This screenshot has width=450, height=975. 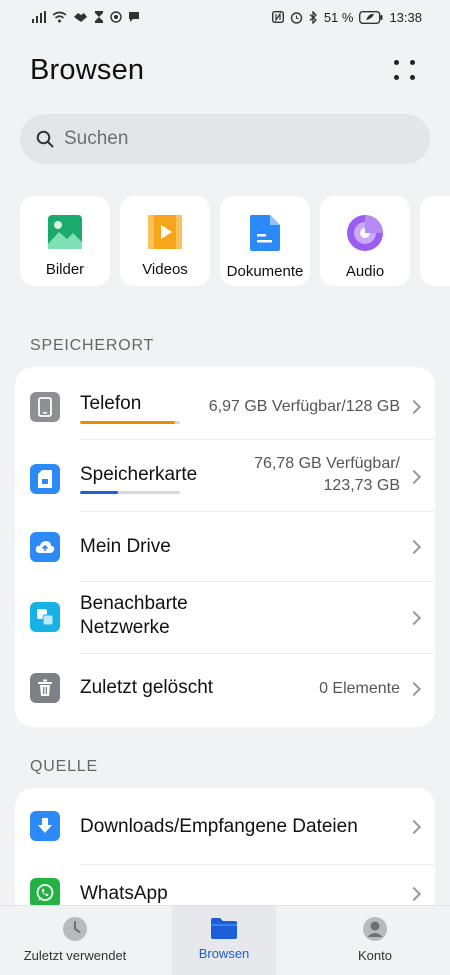 I want to click on wifi-icon, so click(x=59, y=17).